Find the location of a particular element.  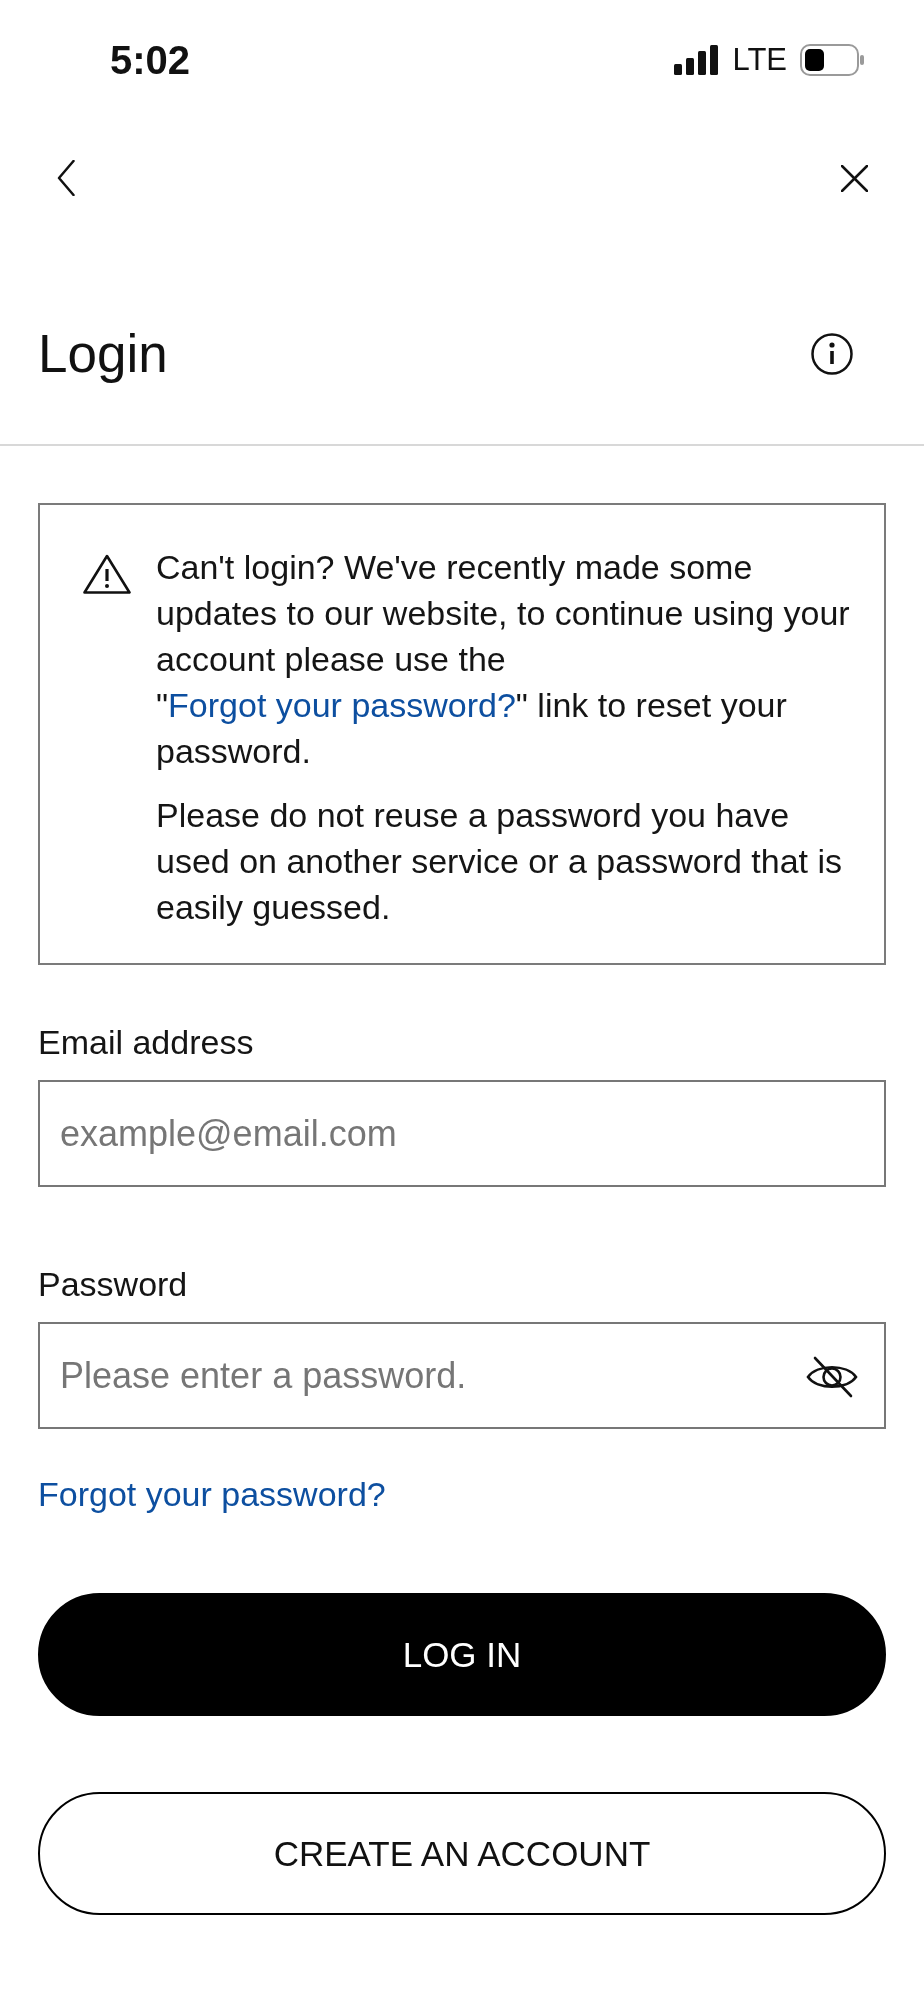

notice-text: Please do not reuse a password you have used on another service or a password that is easily guessed. is located at coordinates (500, 861).